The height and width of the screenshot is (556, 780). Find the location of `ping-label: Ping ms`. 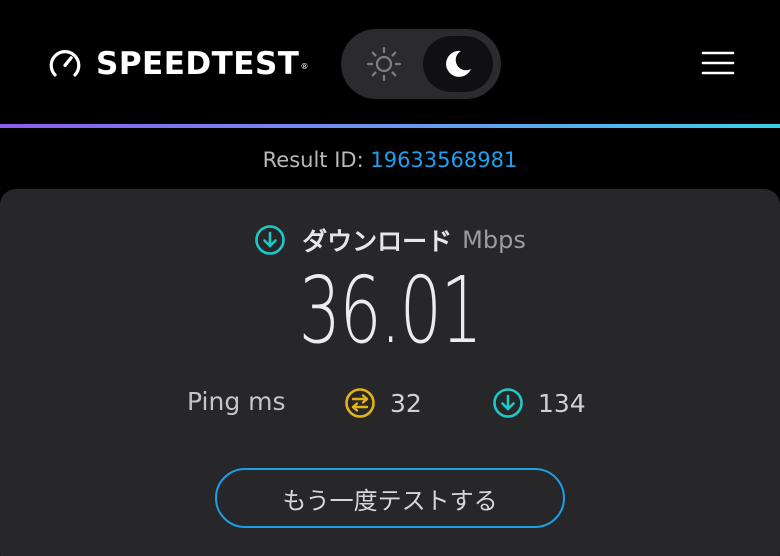

ping-label: Ping ms is located at coordinates (236, 401).